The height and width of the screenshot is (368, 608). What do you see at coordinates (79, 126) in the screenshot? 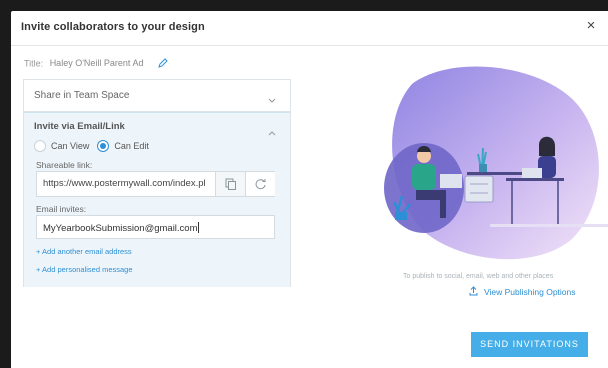
I see `email-link-title: Invite via Email/Link` at bounding box center [79, 126].